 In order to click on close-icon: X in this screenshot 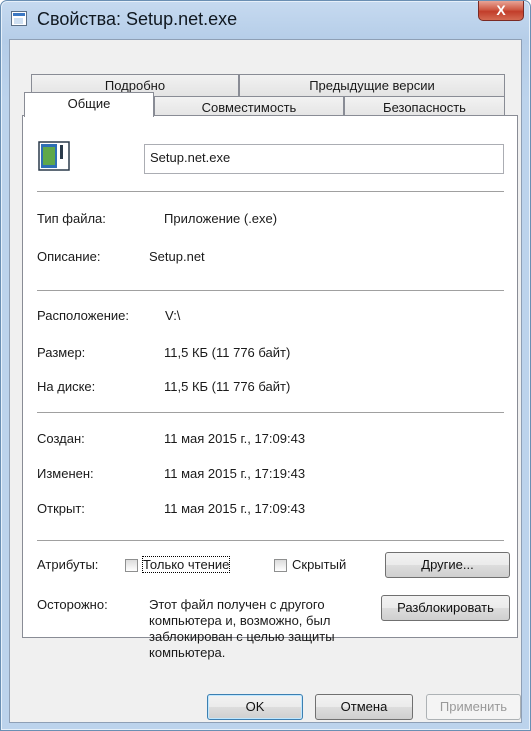, I will do `click(501, 10)`.